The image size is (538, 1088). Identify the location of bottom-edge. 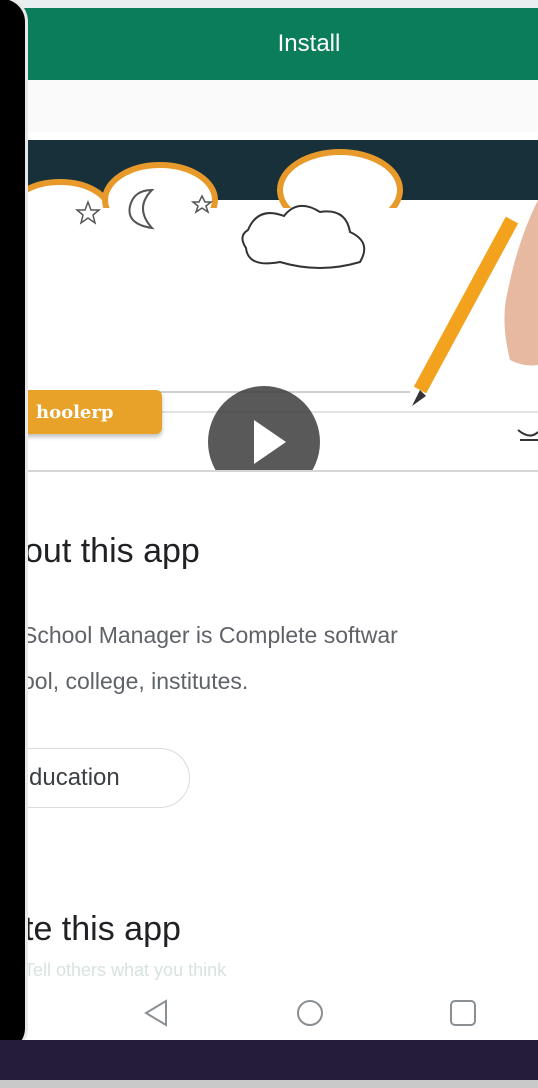
(269, 1084).